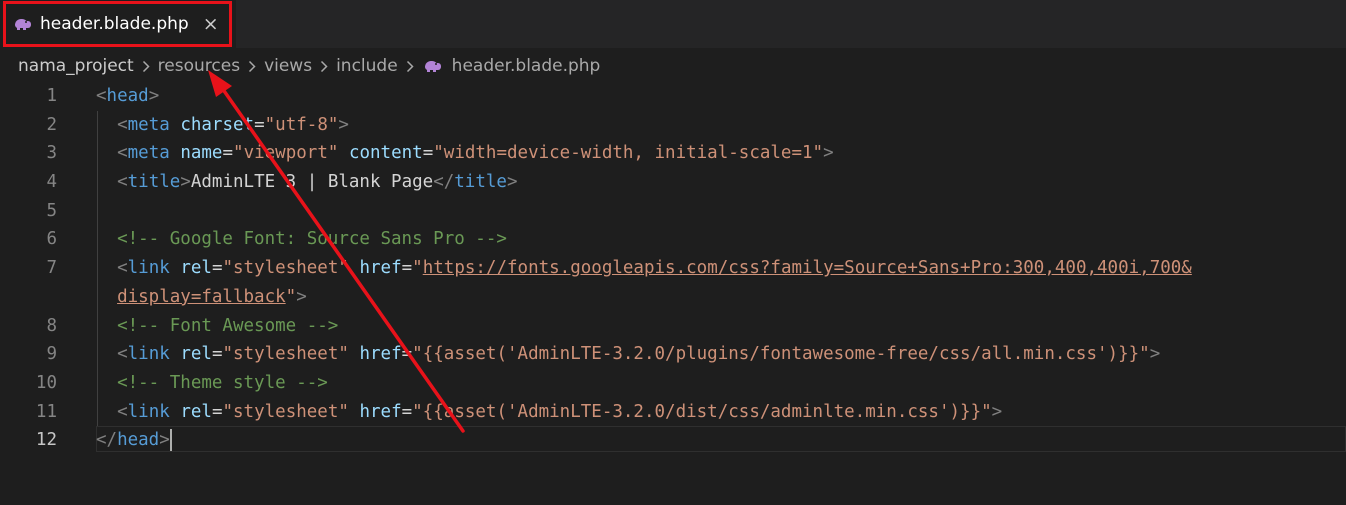 The image size is (1346, 505). Describe the element at coordinates (288, 66) in the screenshot. I see `breadcrumb-views: views` at that location.